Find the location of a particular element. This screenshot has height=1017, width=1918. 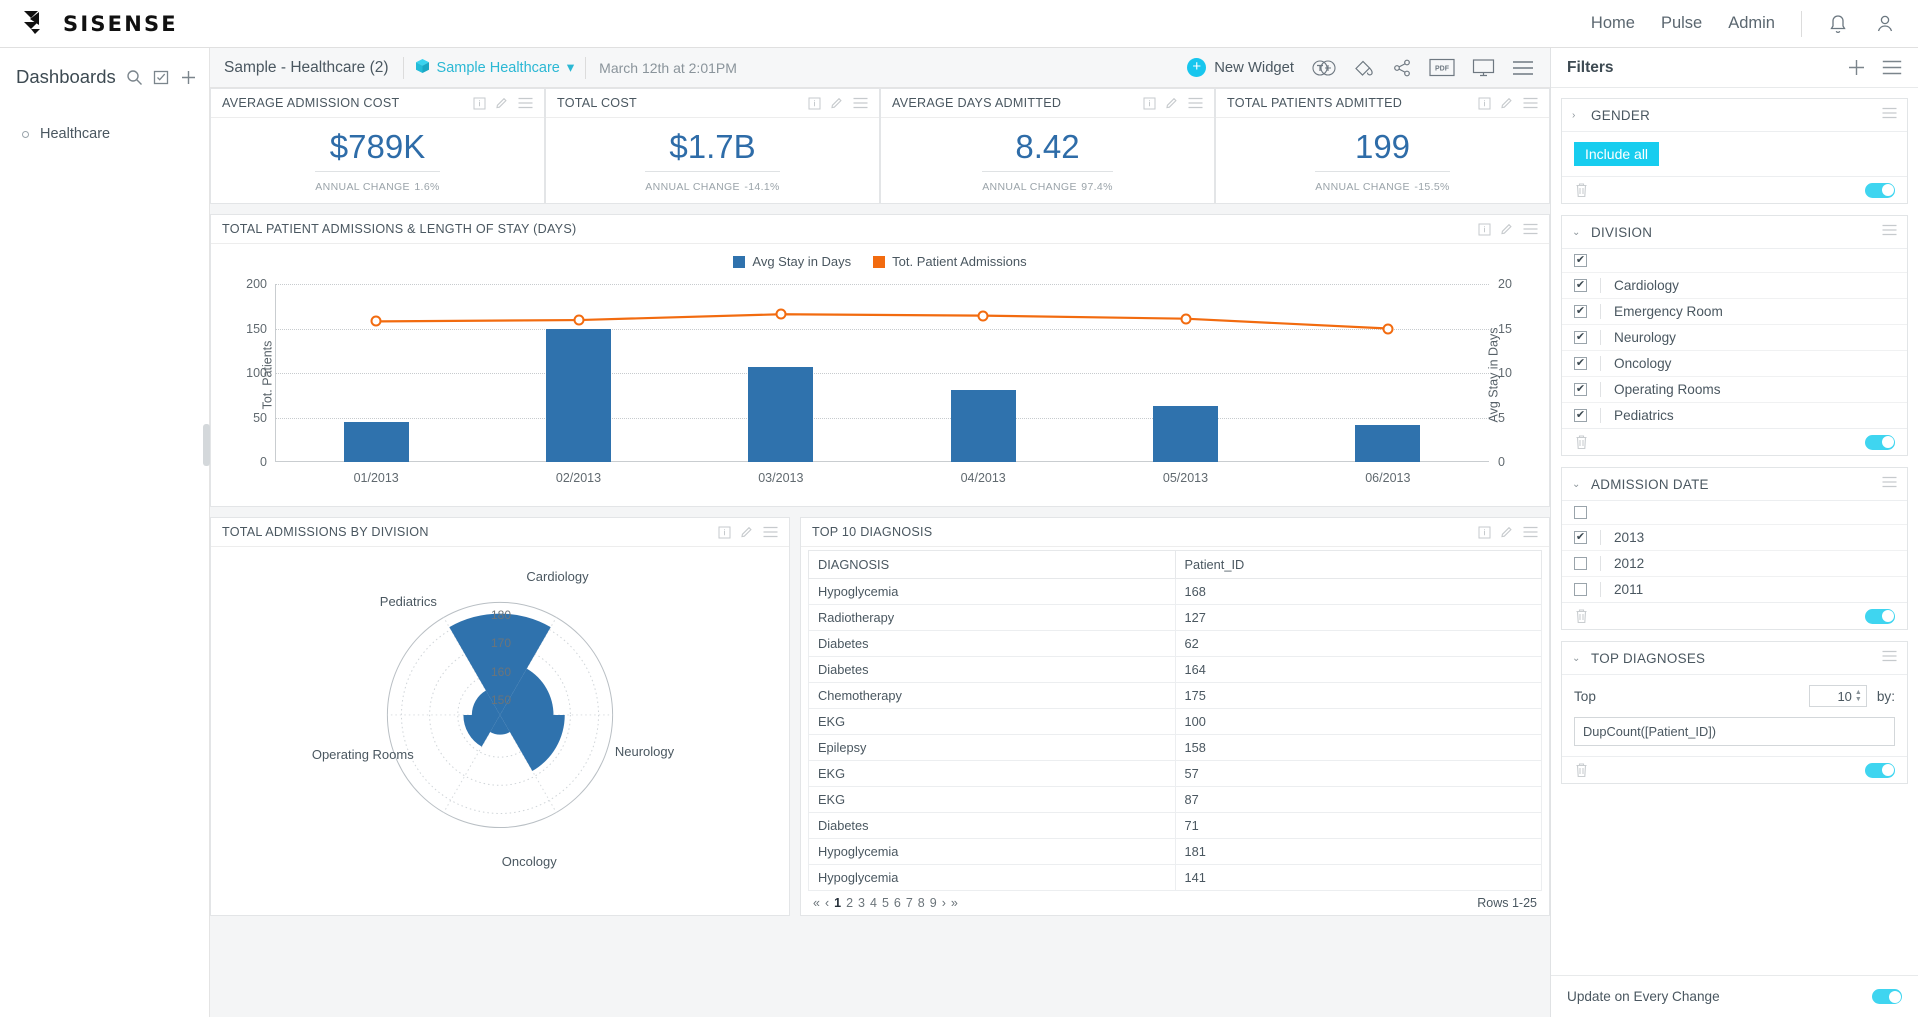

pager-page-5: 5 is located at coordinates (885, 903).